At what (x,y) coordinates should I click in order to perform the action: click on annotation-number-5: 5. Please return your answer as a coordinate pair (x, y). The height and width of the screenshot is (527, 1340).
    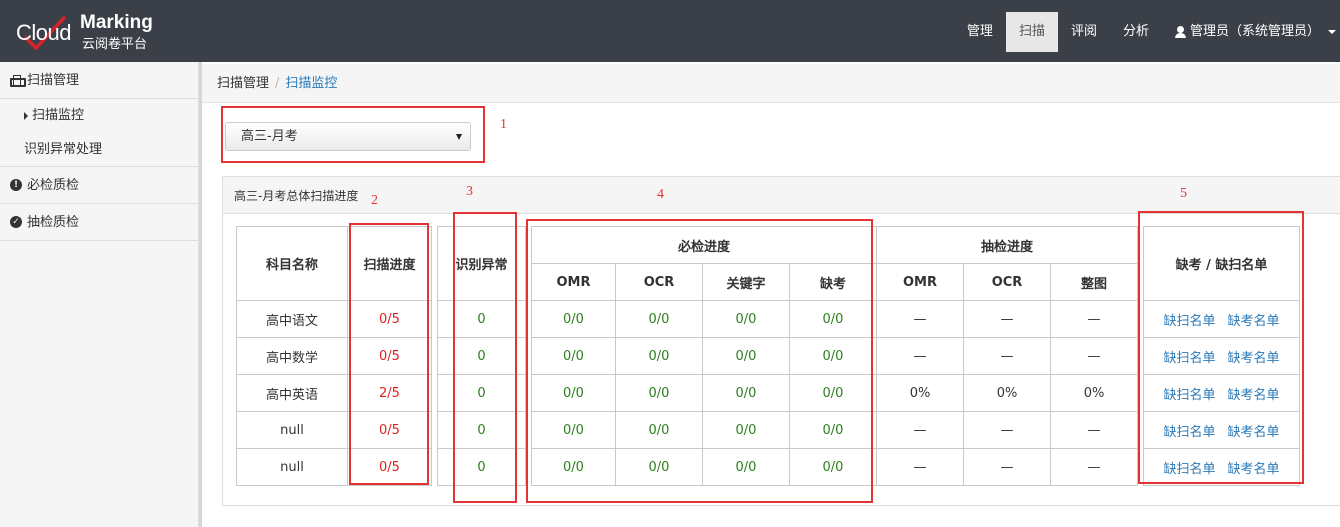
    Looking at the image, I should click on (1183, 193).